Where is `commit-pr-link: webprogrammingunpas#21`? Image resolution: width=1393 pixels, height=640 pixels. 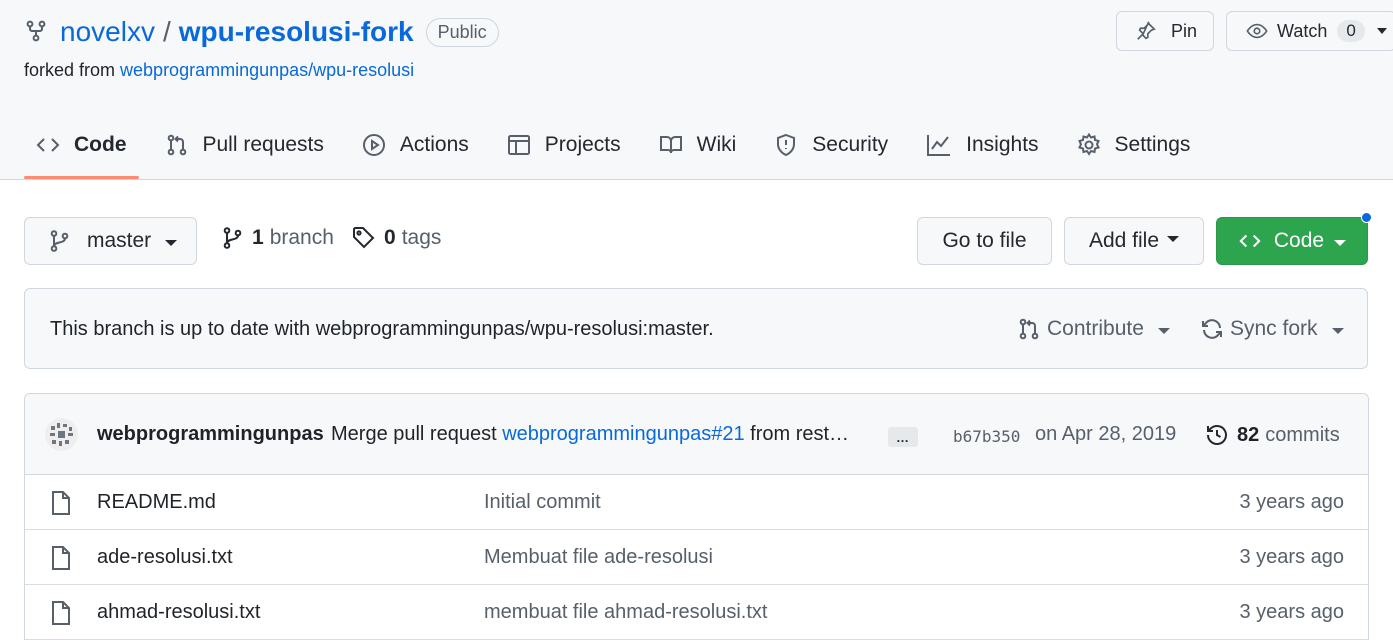
commit-pr-link: webprogrammingunpas#21 is located at coordinates (623, 434).